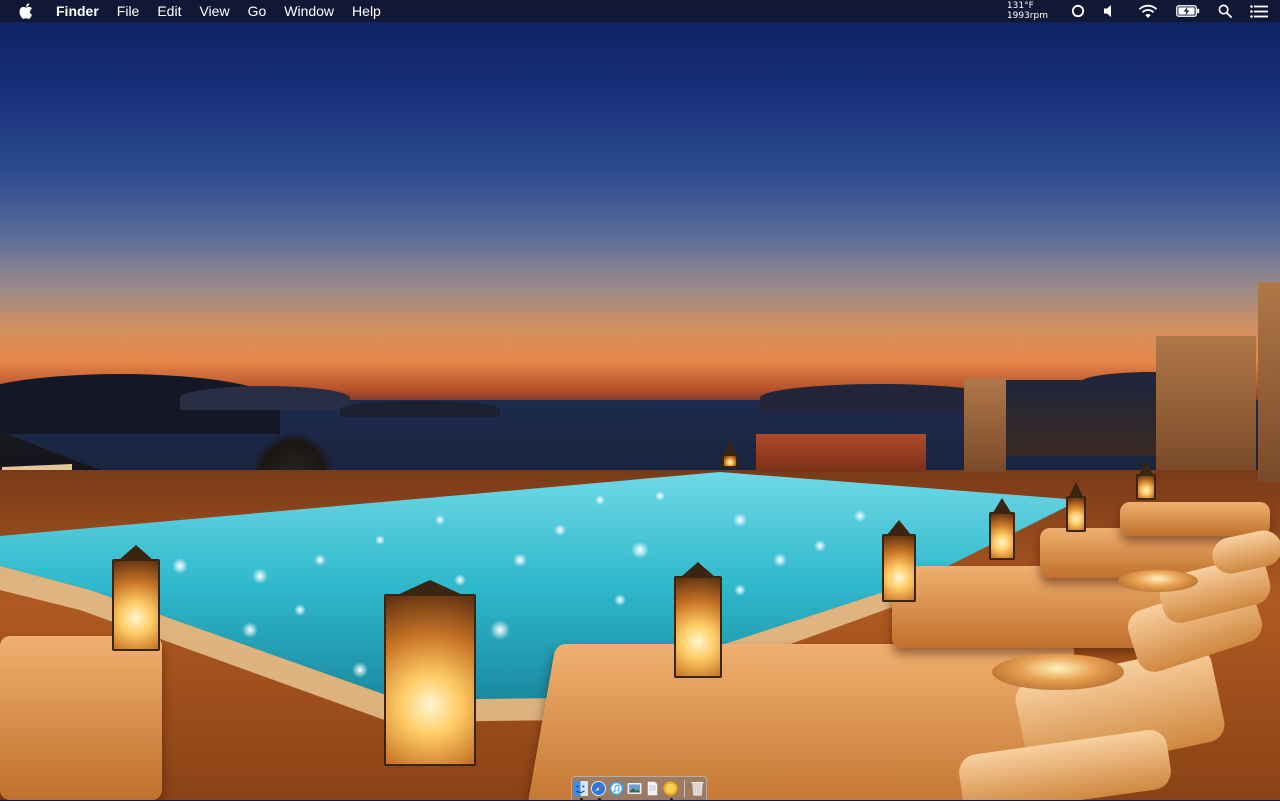 The height and width of the screenshot is (801, 1280). Describe the element at coordinates (671, 789) in the screenshot. I see `system-monitor-icon` at that location.